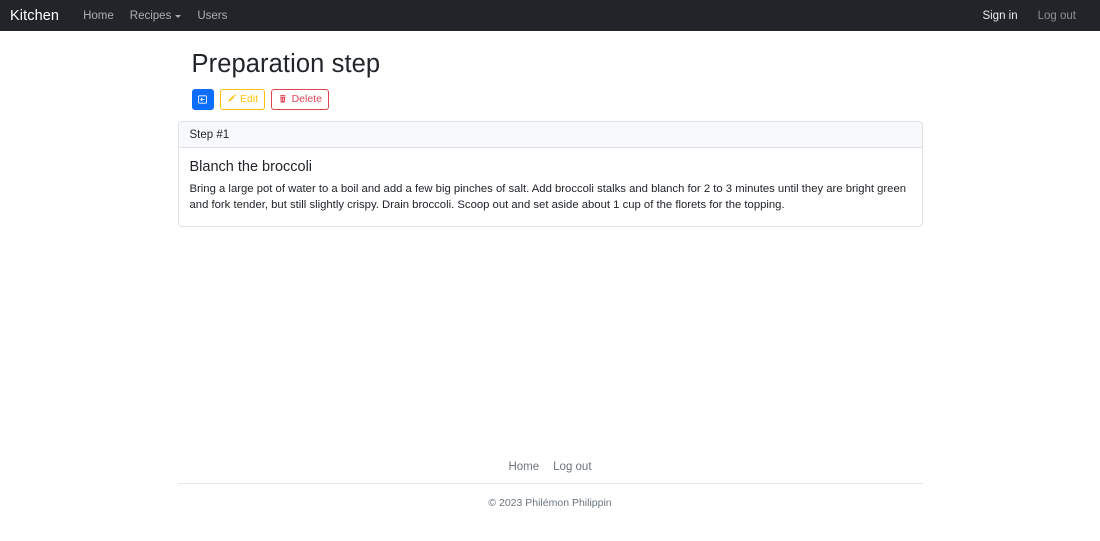  What do you see at coordinates (550, 469) in the screenshot?
I see `footer-nav: Home Log out` at bounding box center [550, 469].